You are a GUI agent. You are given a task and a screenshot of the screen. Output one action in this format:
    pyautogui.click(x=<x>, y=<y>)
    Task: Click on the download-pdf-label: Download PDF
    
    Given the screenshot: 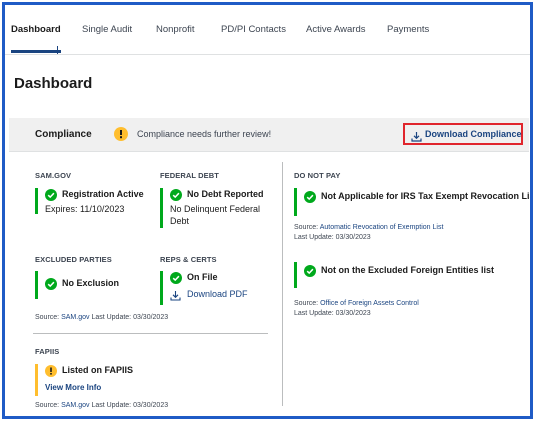 What is the action you would take?
    pyautogui.click(x=217, y=294)
    